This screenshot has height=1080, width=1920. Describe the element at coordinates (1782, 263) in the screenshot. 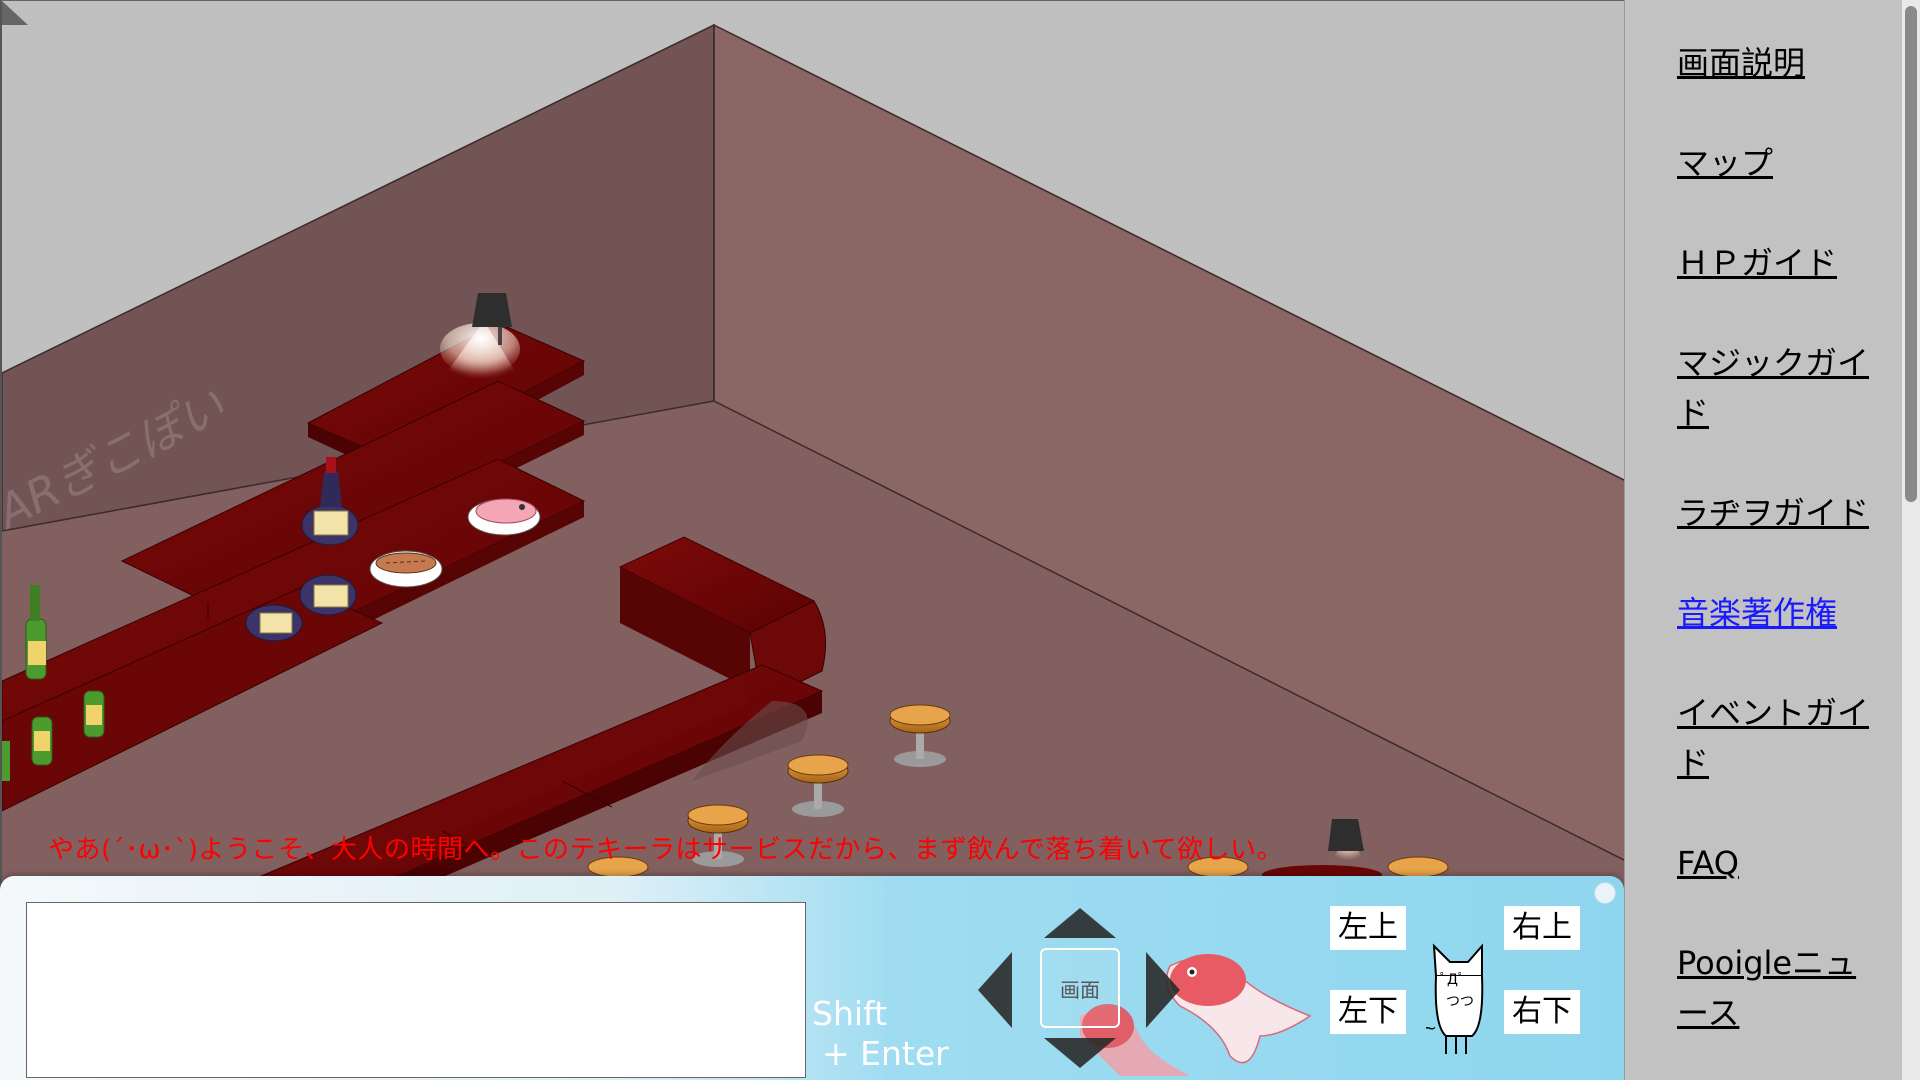

I see `sidebar-link-hp-guide: ＨＰガイド` at that location.